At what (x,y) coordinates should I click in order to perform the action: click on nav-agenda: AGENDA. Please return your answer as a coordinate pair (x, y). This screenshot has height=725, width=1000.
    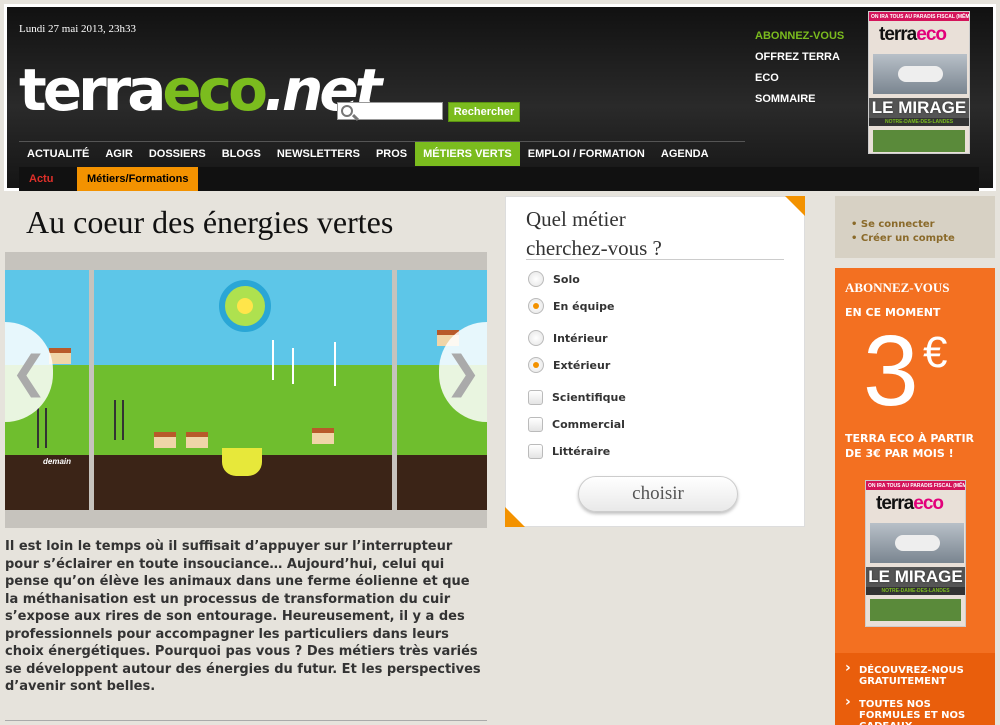
    Looking at the image, I should click on (685, 154).